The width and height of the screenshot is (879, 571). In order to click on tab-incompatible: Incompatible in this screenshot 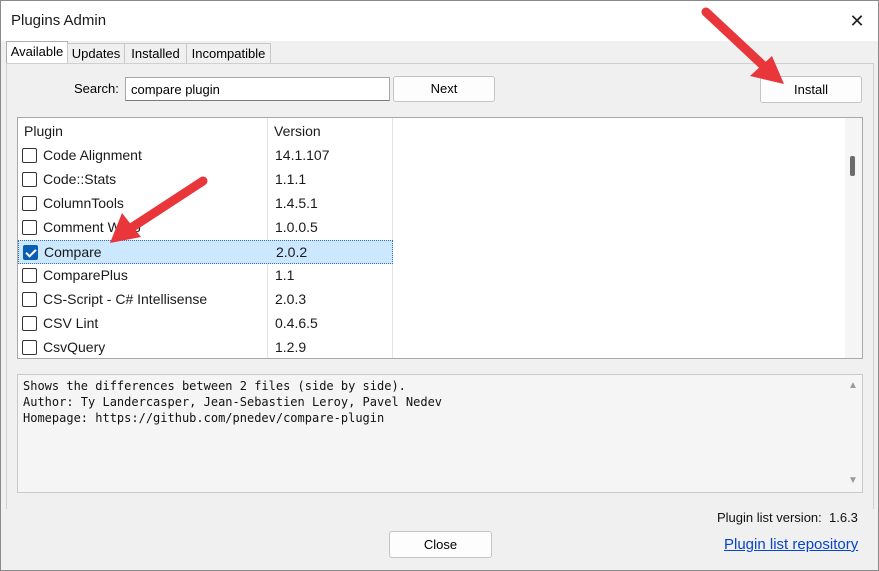, I will do `click(228, 53)`.